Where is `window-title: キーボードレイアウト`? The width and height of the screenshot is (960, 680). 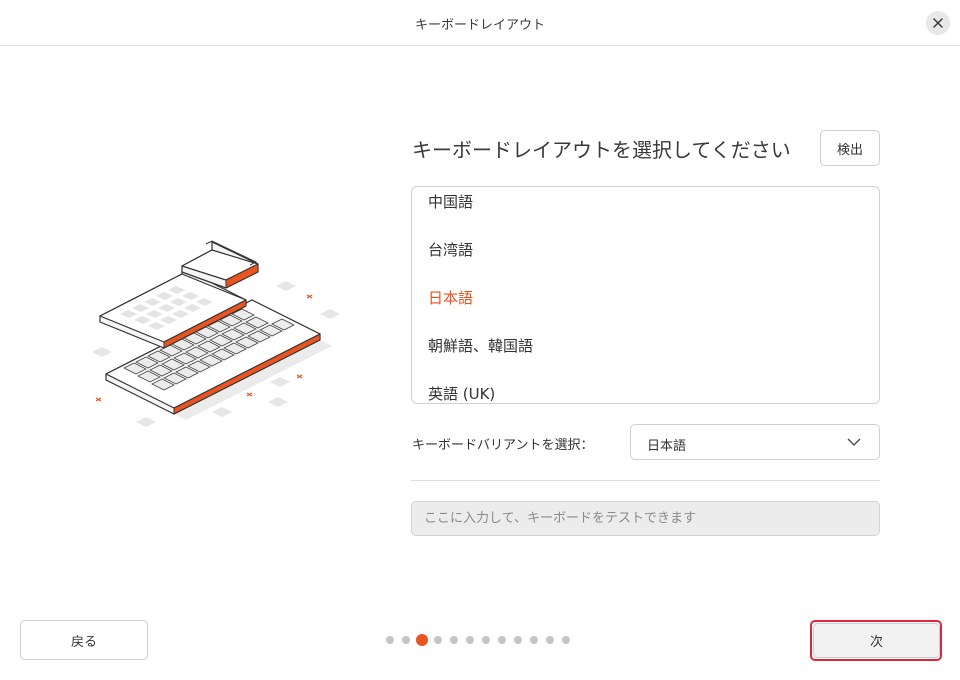
window-title: キーボードレイアウト is located at coordinates (479, 25).